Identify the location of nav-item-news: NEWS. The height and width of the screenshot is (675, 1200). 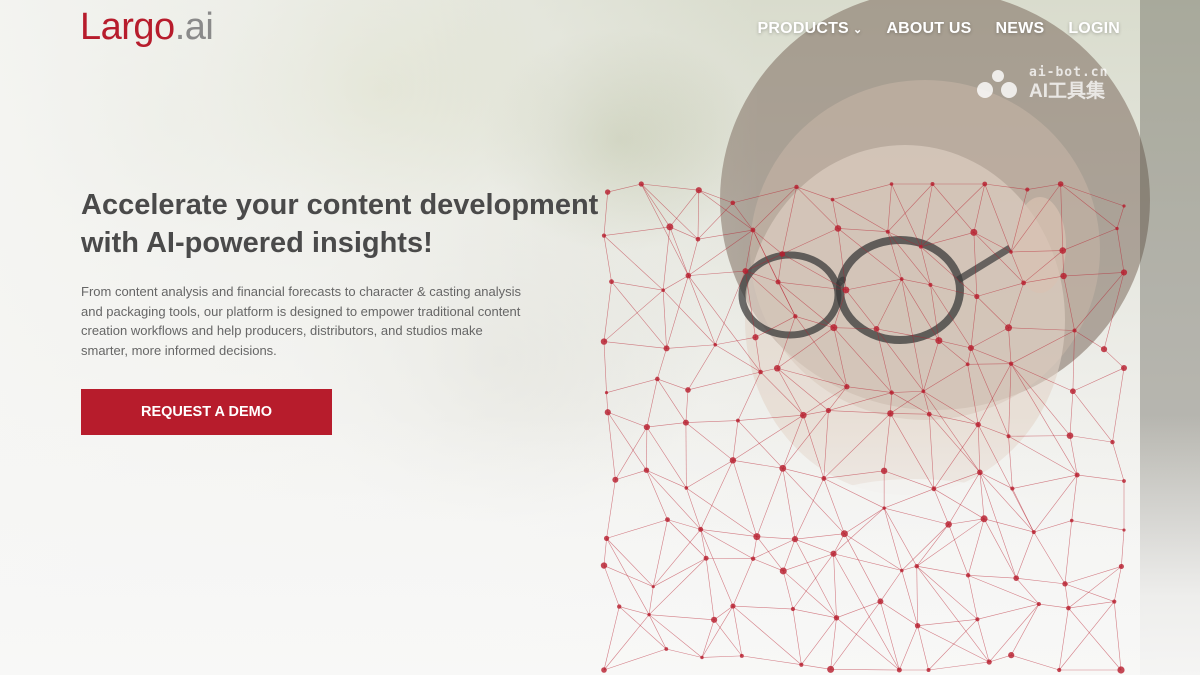
(1020, 29).